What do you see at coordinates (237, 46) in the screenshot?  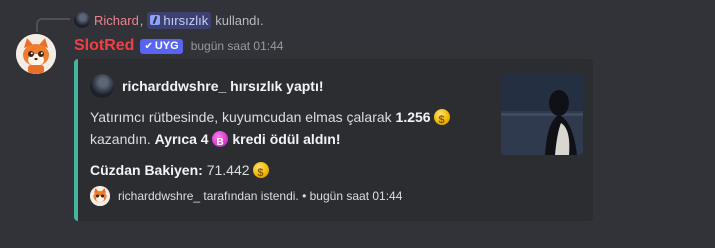 I see `message-timestamp: bugün saat 01:44` at bounding box center [237, 46].